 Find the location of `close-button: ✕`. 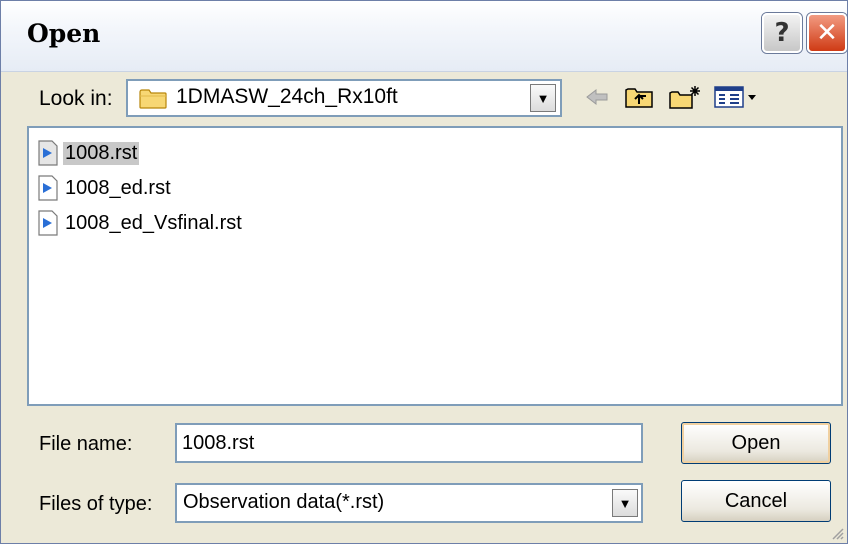

close-button: ✕ is located at coordinates (827, 33).